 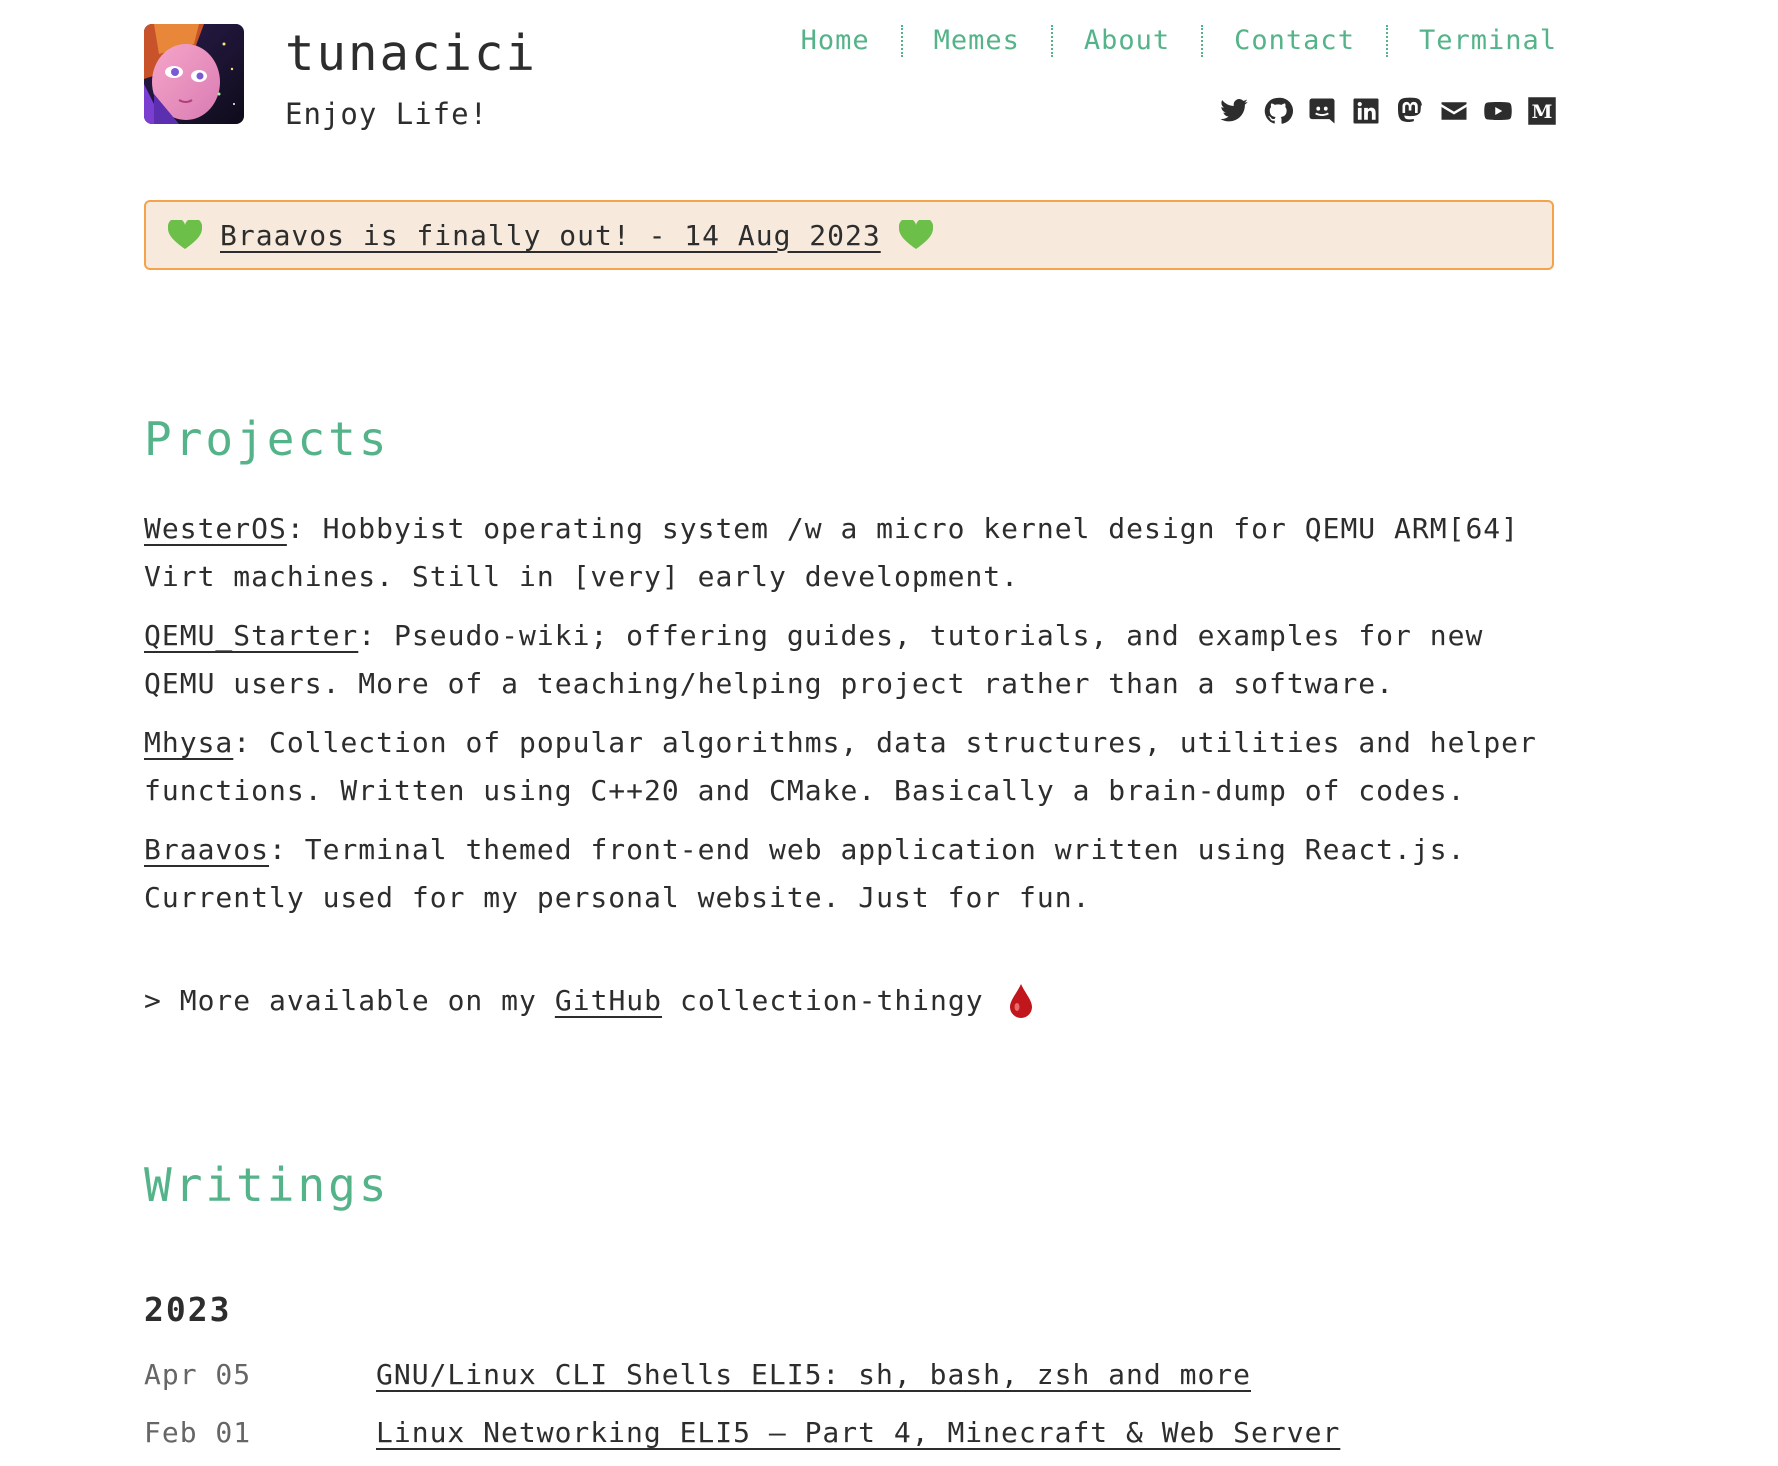 I want to click on linkedin-icon, so click(x=1366, y=111).